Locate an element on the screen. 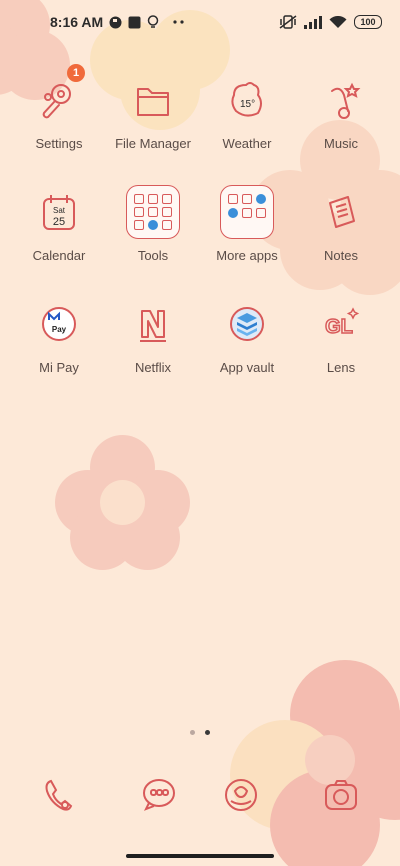 This screenshot has width=400, height=866. wifi-icon is located at coordinates (338, 22).